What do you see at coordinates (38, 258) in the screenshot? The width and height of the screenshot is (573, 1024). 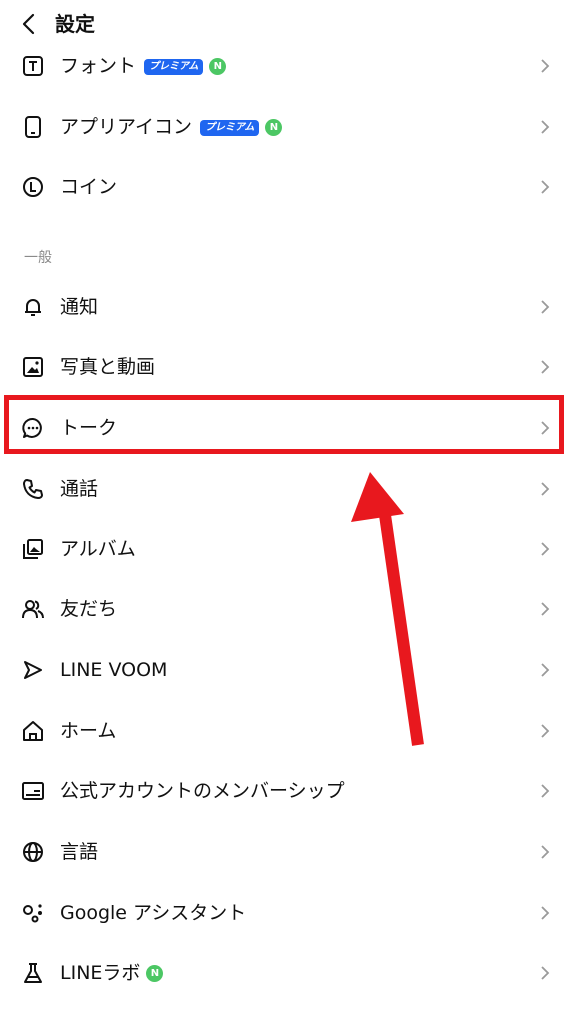 I see `section-title-general: 一般` at bounding box center [38, 258].